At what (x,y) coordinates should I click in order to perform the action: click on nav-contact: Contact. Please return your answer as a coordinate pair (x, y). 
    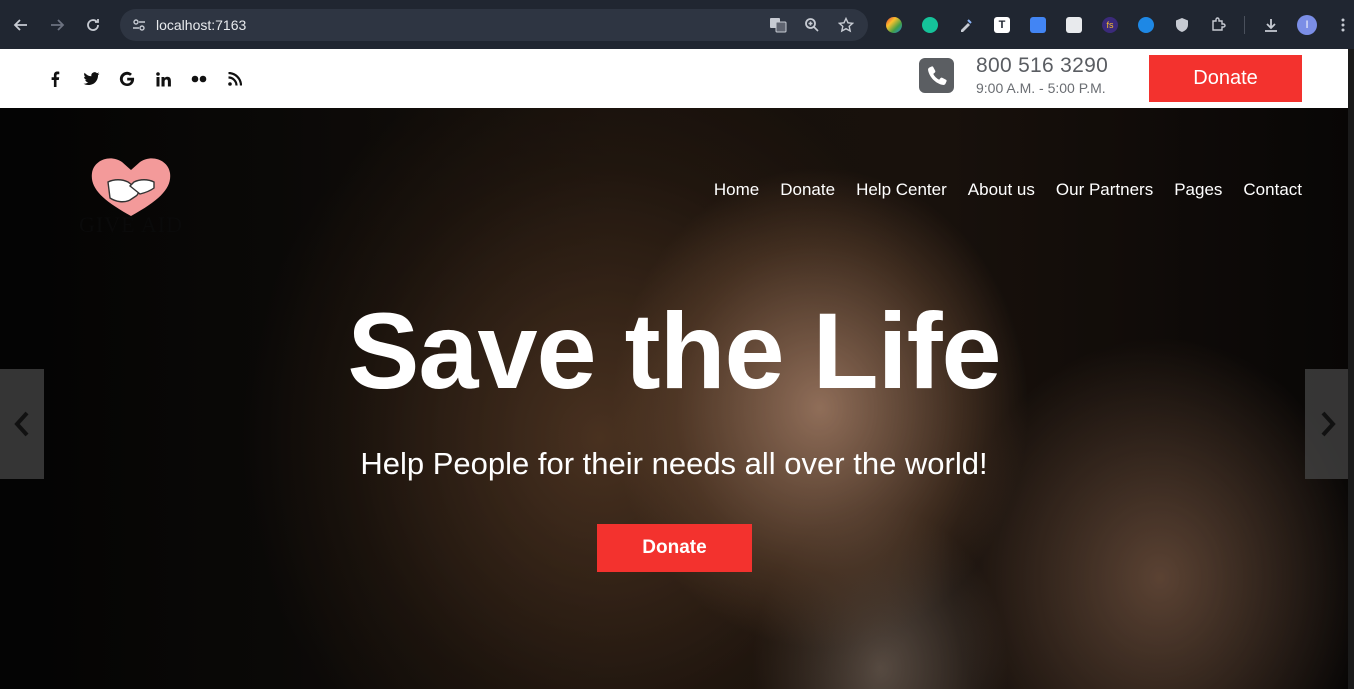
    Looking at the image, I should click on (1272, 190).